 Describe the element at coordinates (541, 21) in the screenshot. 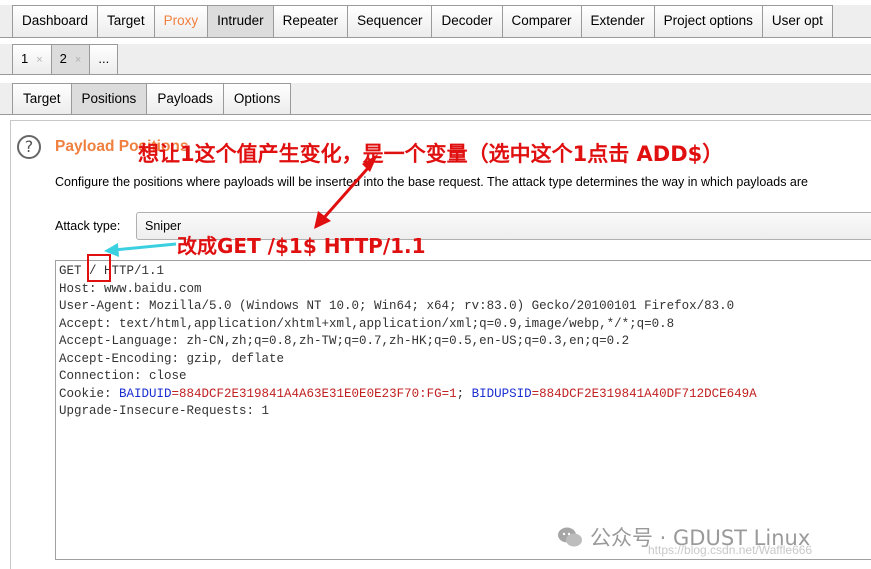

I see `tab-comparer: Comparer` at that location.